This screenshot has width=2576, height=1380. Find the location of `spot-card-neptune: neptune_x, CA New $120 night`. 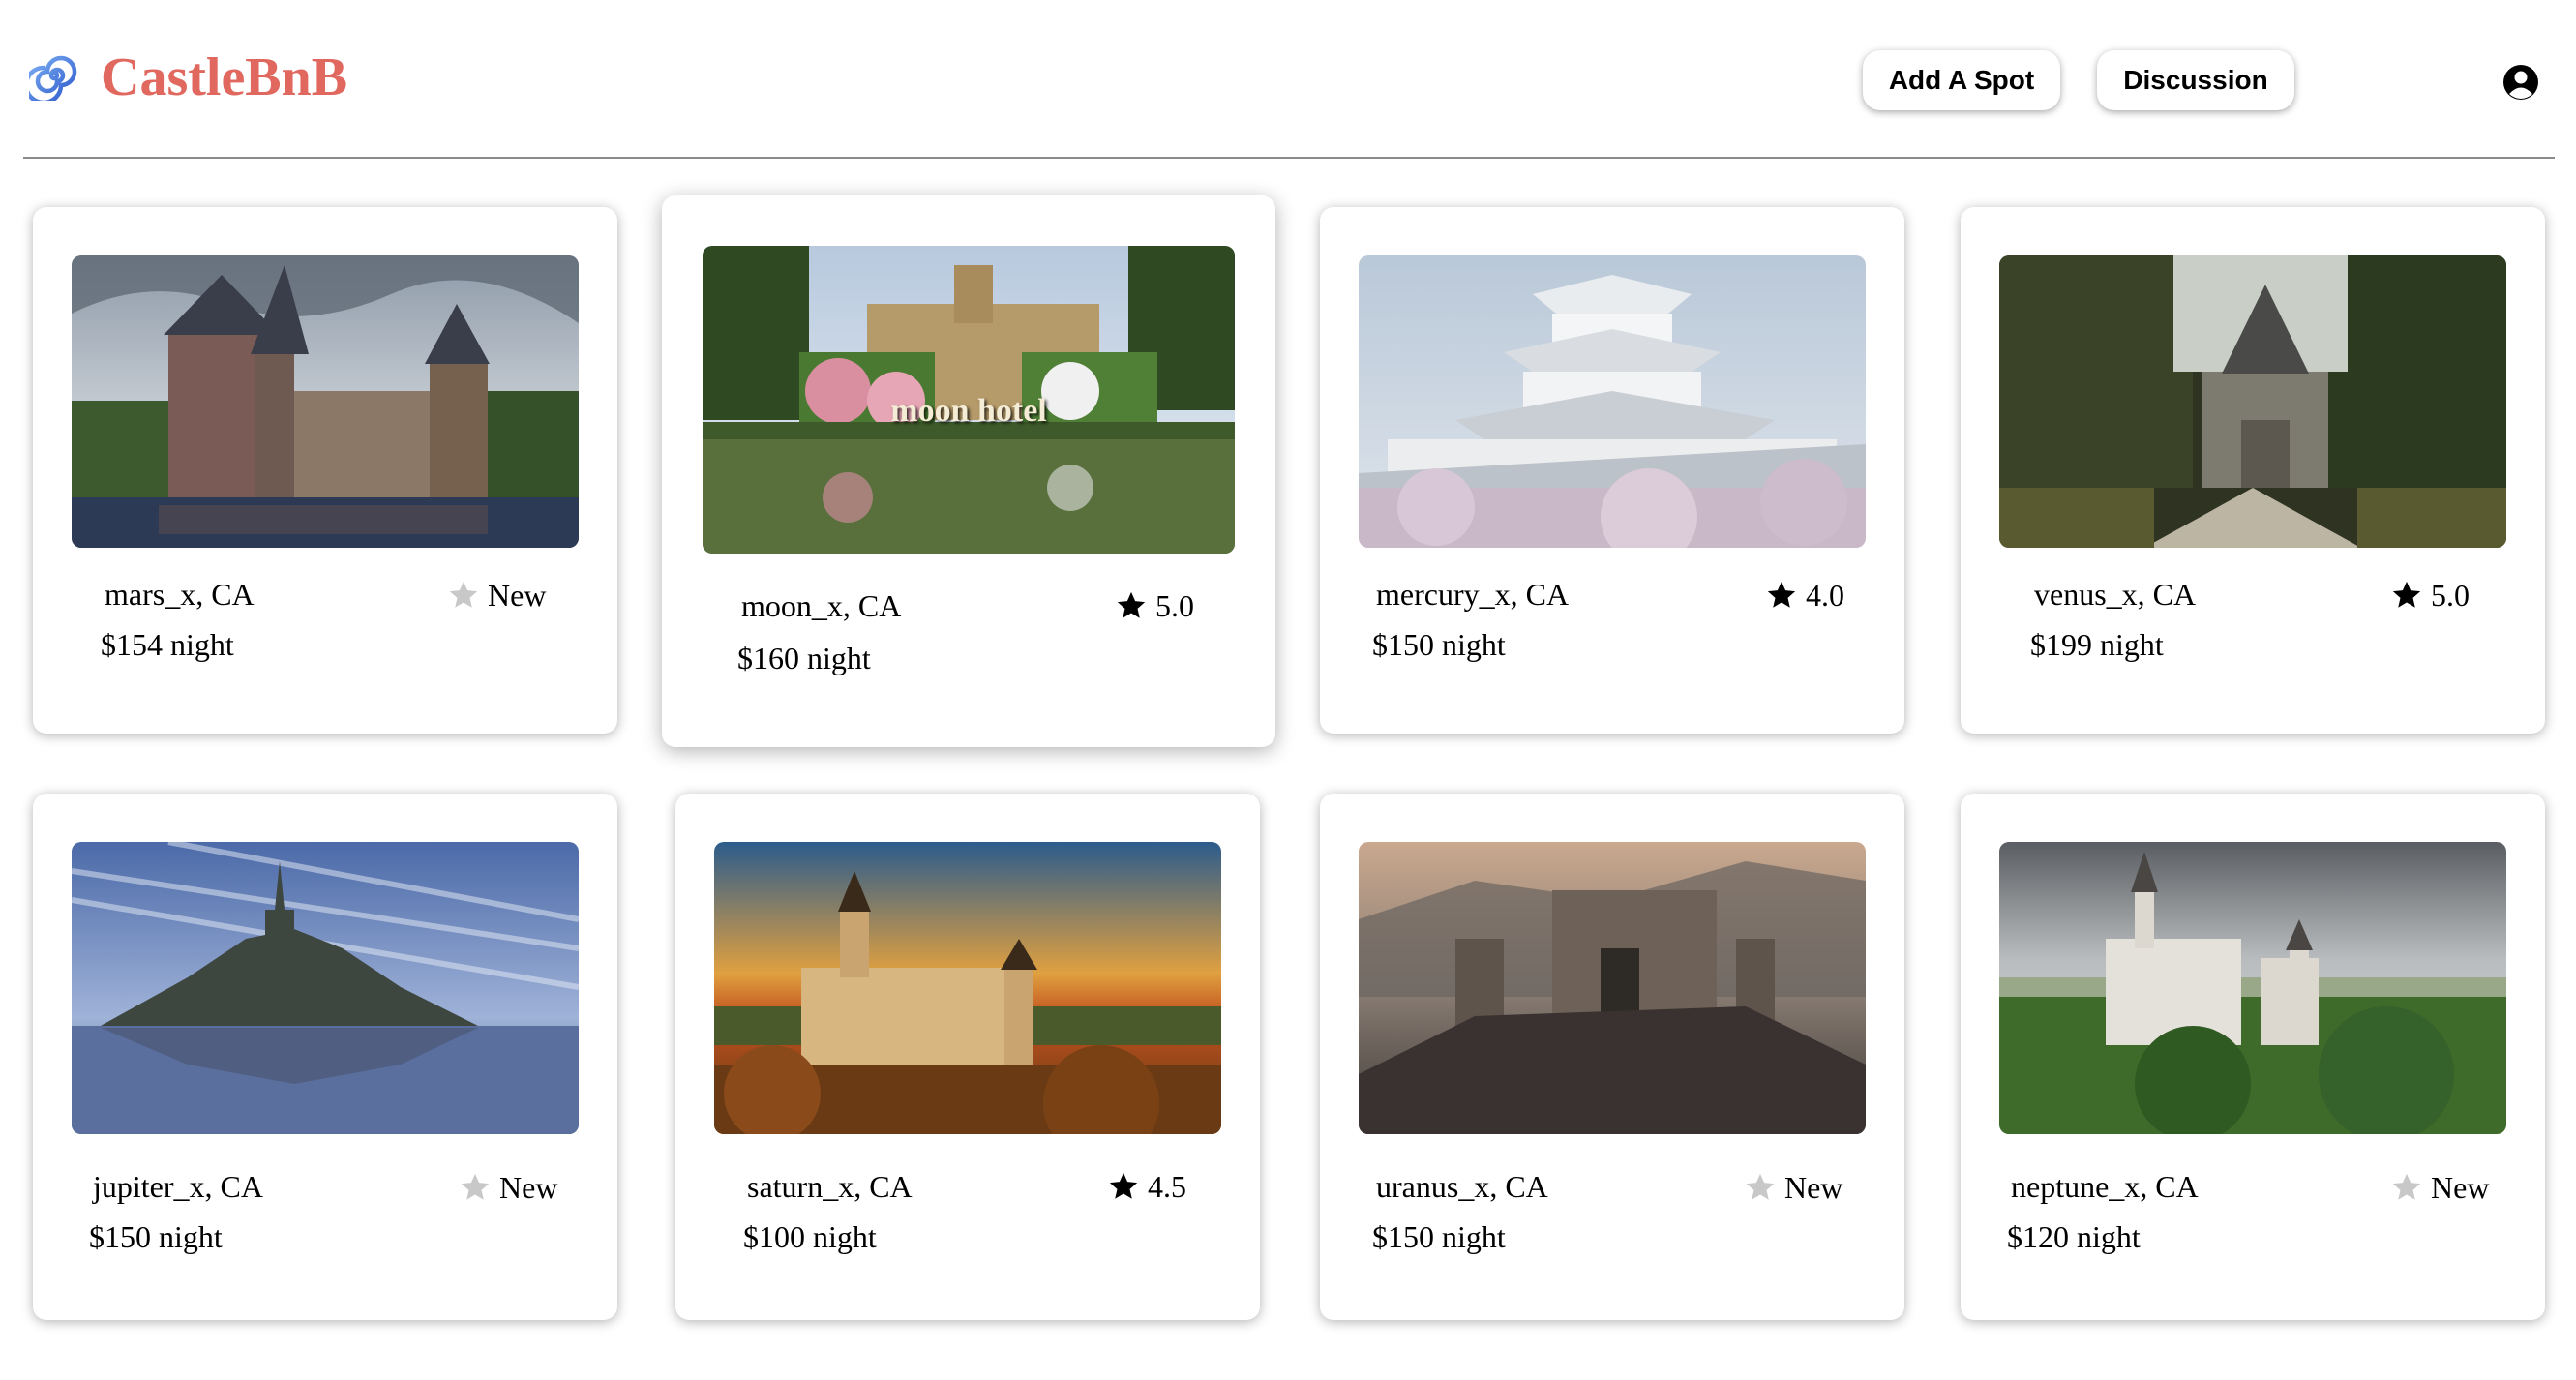

spot-card-neptune: neptune_x, CA New $120 night is located at coordinates (2253, 1057).